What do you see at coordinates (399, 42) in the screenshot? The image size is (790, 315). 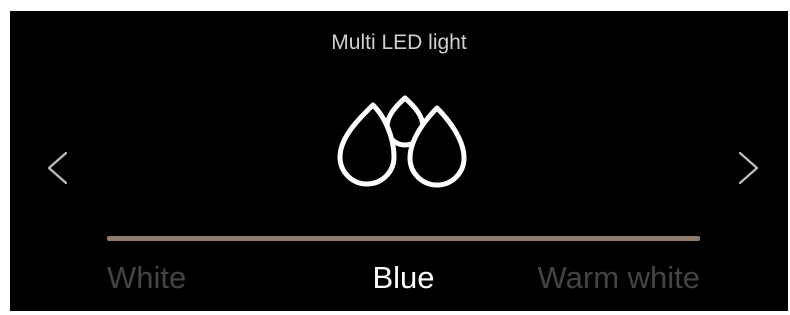 I see `page-title: Multi LED light` at bounding box center [399, 42].